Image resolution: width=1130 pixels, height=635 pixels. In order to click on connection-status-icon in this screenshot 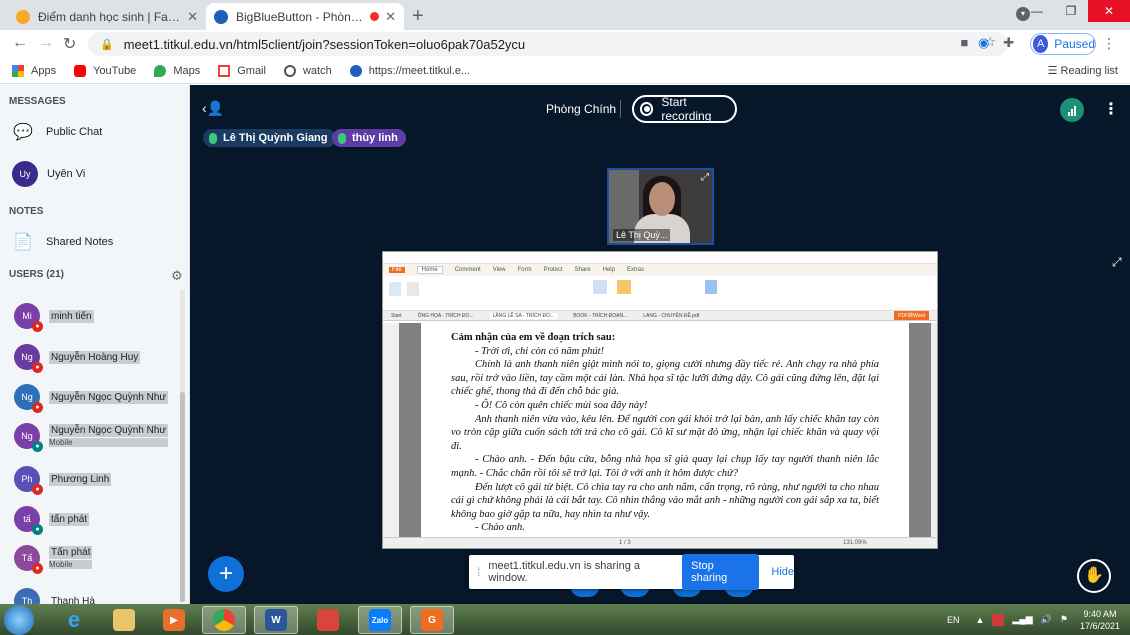, I will do `click(1072, 110)`.